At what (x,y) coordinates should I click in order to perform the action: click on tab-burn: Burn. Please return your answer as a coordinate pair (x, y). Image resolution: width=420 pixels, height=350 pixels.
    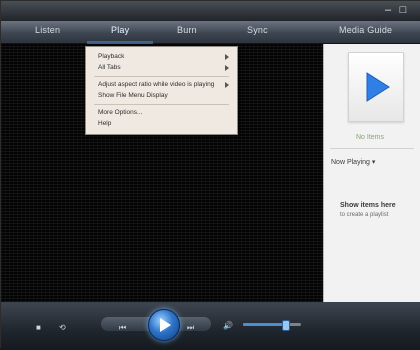
    Looking at the image, I should click on (187, 30).